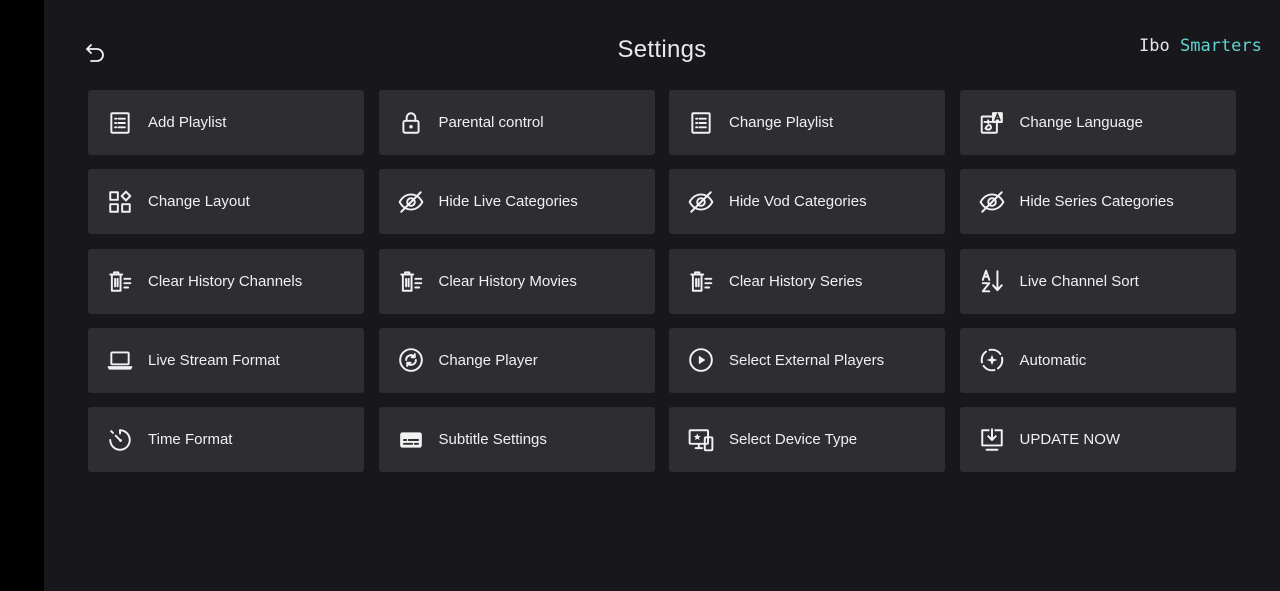 The width and height of the screenshot is (1280, 591). I want to click on tile-change-layout: Change Layout, so click(226, 202).